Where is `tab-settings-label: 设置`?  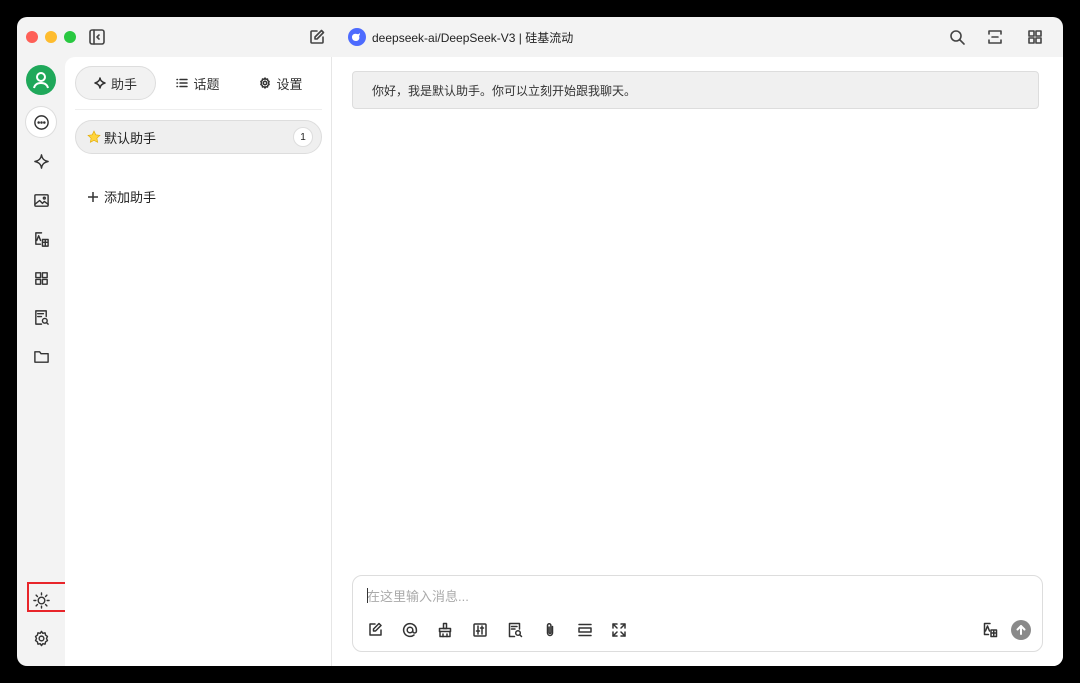
tab-settings-label: 设置 is located at coordinates (289, 84).